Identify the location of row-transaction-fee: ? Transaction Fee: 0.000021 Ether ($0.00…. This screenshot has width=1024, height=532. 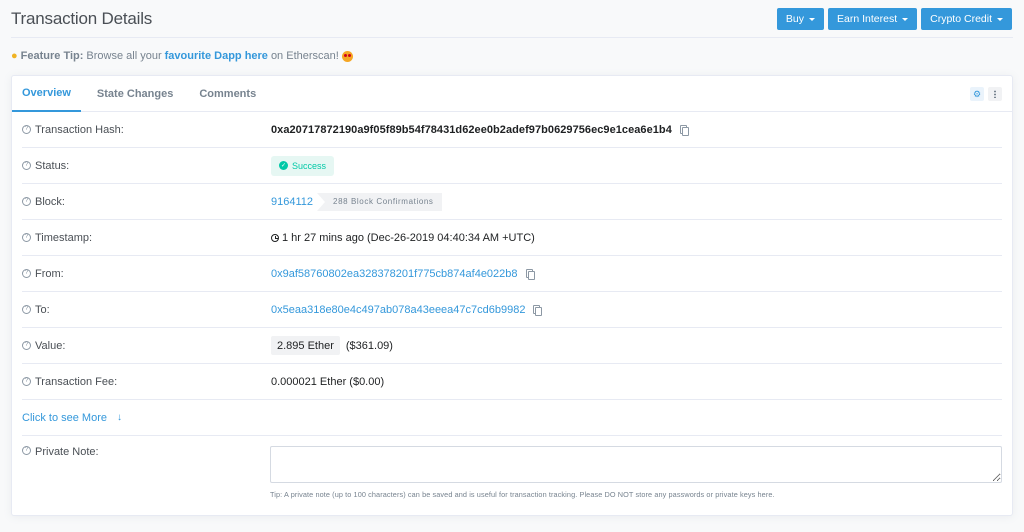
(512, 382).